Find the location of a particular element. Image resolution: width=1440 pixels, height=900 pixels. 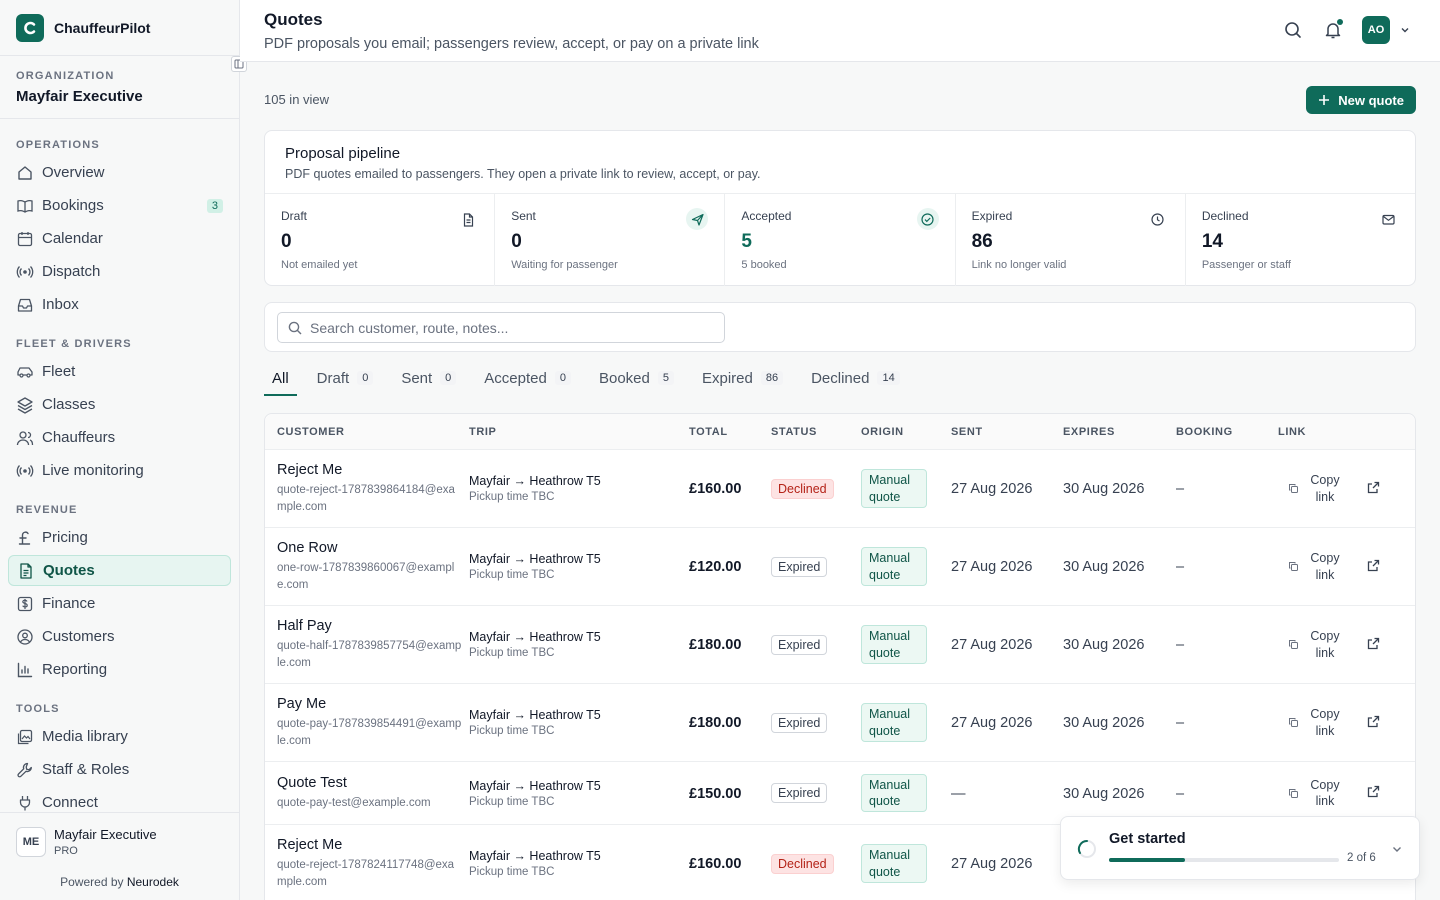

tab-accepted: Accepted 0 is located at coordinates (527, 378).